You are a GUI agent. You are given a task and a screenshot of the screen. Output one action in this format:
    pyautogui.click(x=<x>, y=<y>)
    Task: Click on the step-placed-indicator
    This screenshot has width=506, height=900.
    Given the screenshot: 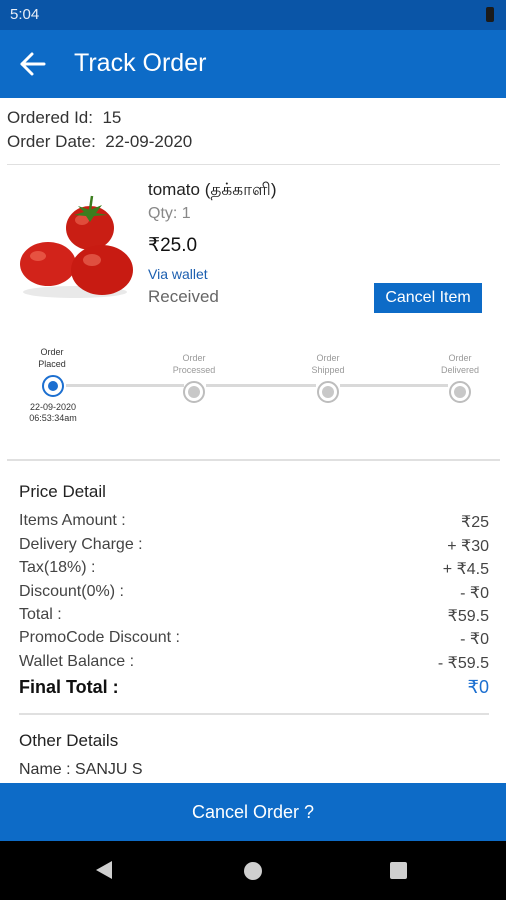 What is the action you would take?
    pyautogui.click(x=53, y=386)
    